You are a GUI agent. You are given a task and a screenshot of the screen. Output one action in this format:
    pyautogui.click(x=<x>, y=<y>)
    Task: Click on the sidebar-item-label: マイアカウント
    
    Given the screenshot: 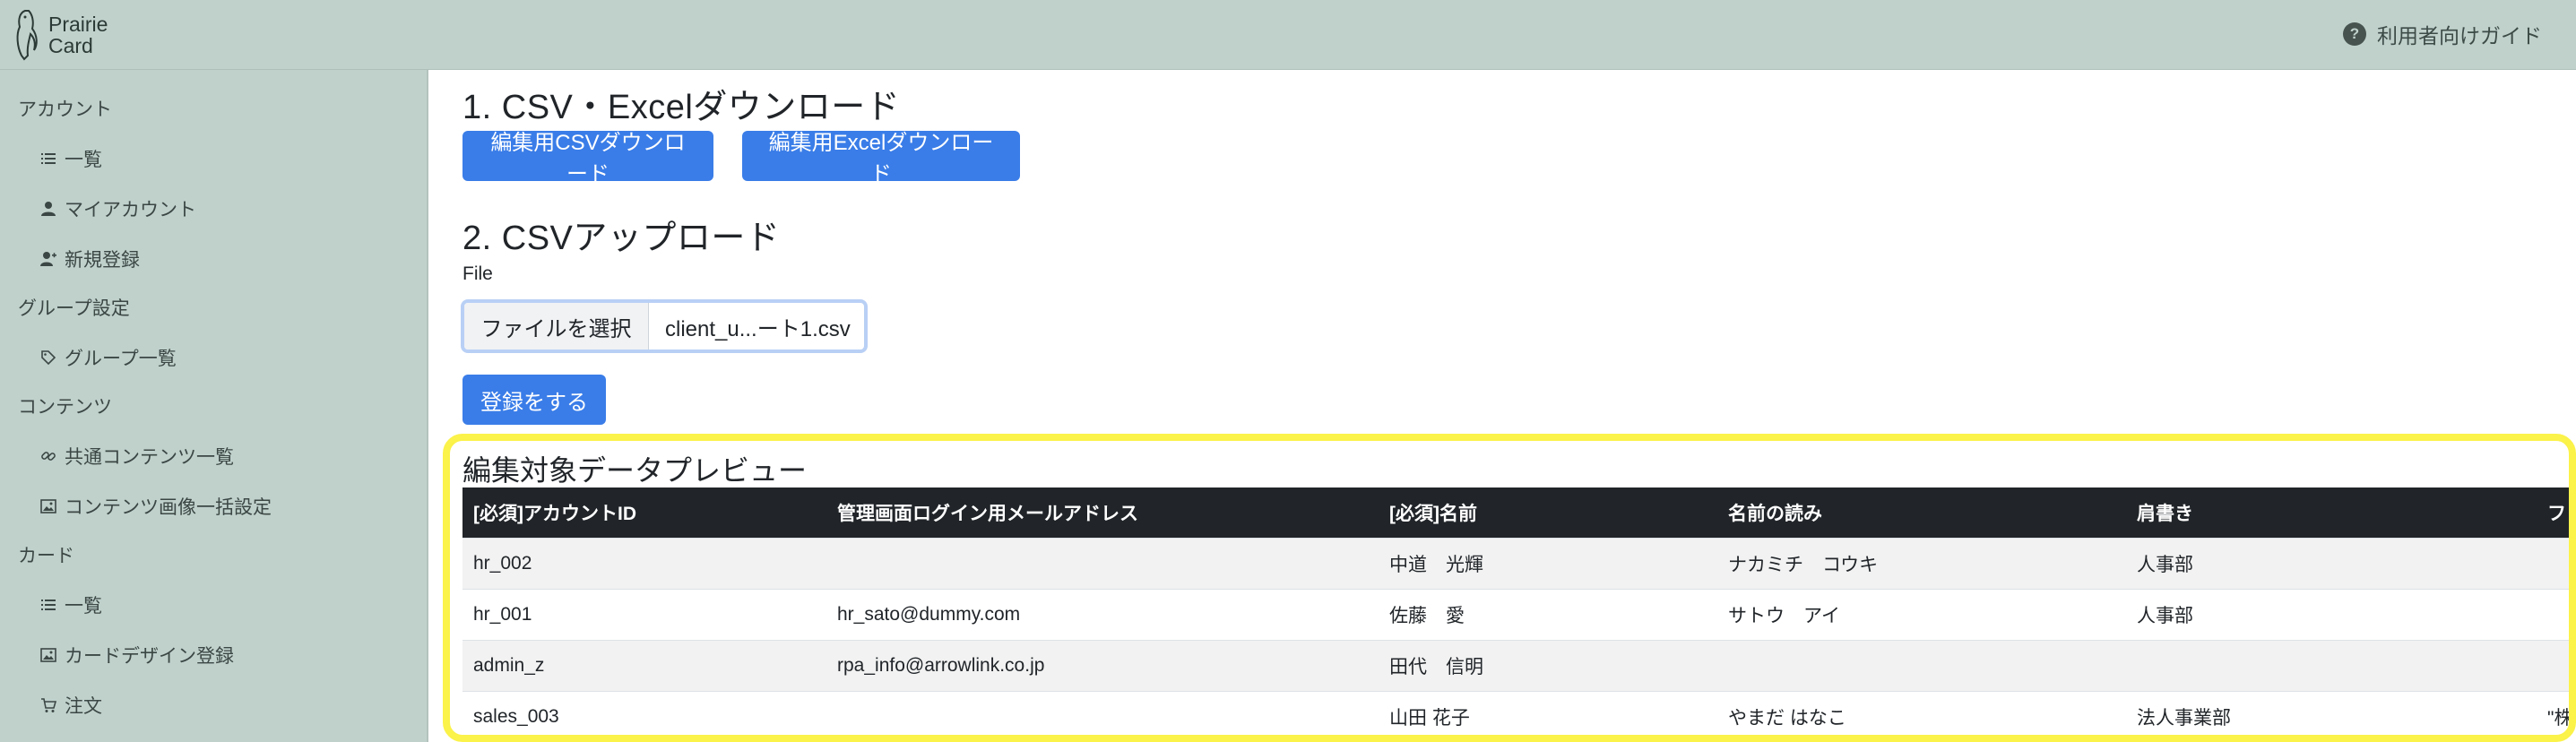 What is the action you would take?
    pyautogui.click(x=130, y=210)
    